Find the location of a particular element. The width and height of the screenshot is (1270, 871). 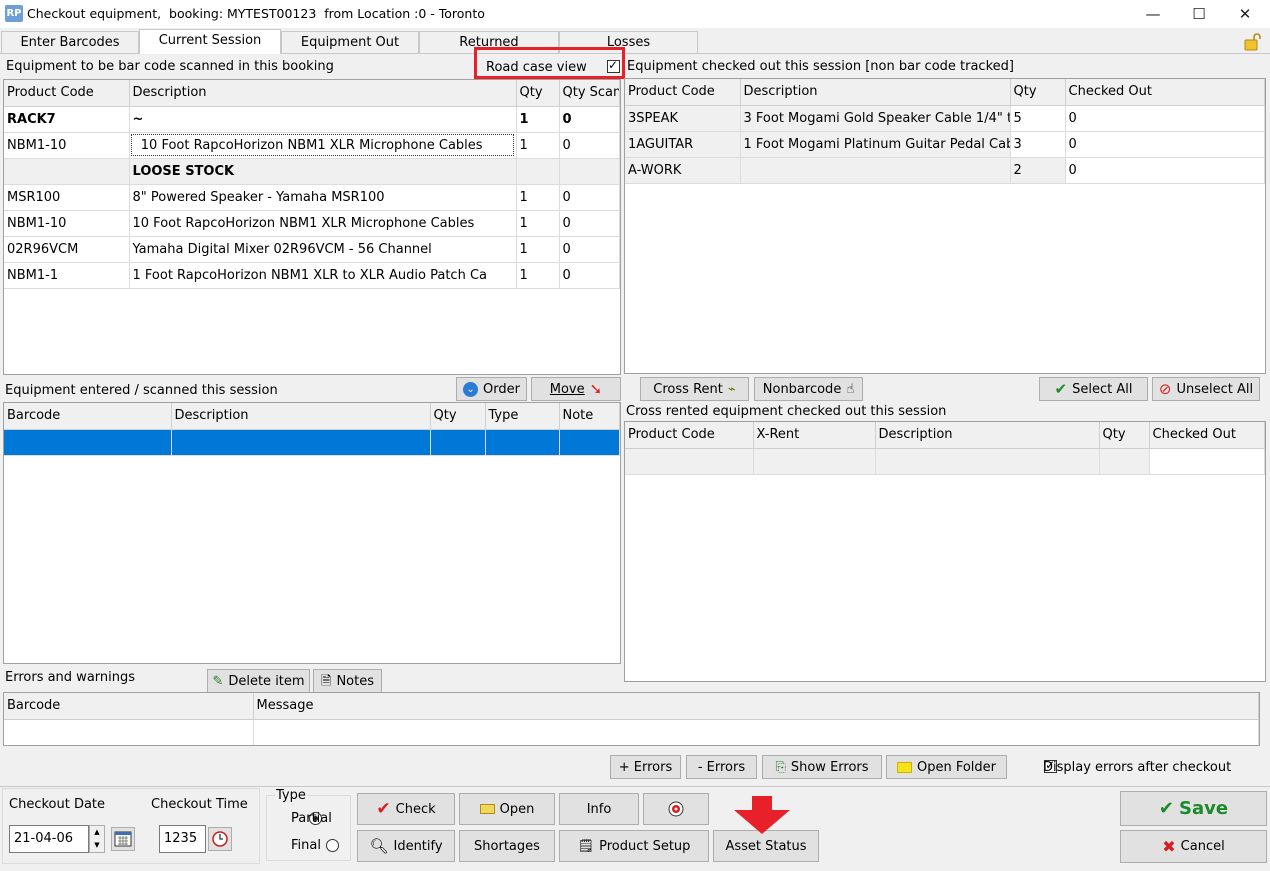

magnifier-icon: 🔍︎ is located at coordinates (379, 845).